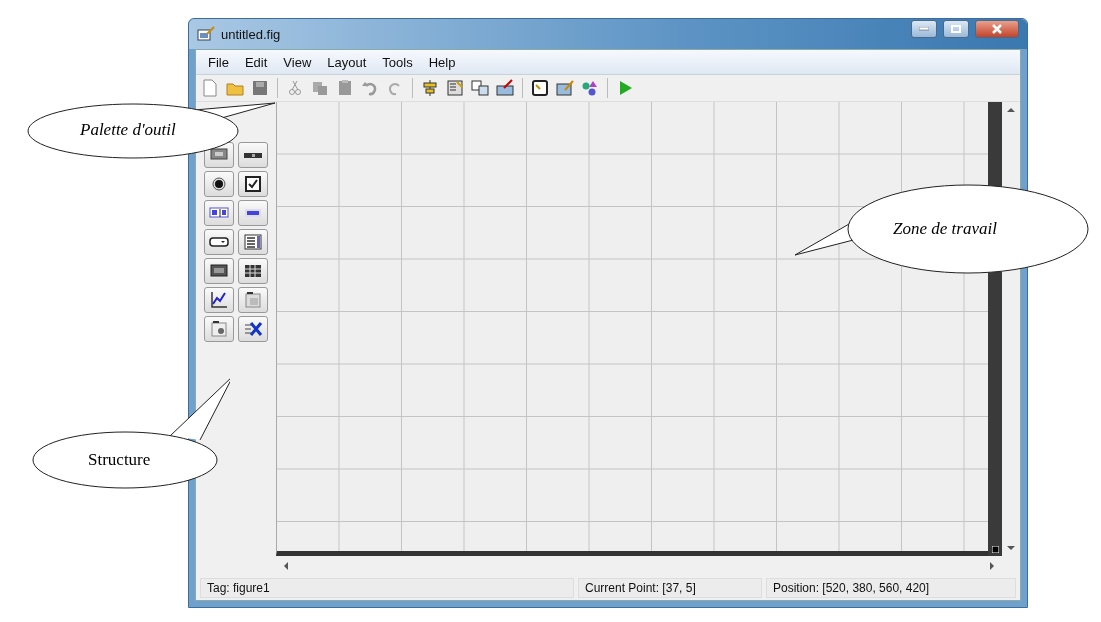  What do you see at coordinates (219, 329) in the screenshot?
I see `button-group-icon` at bounding box center [219, 329].